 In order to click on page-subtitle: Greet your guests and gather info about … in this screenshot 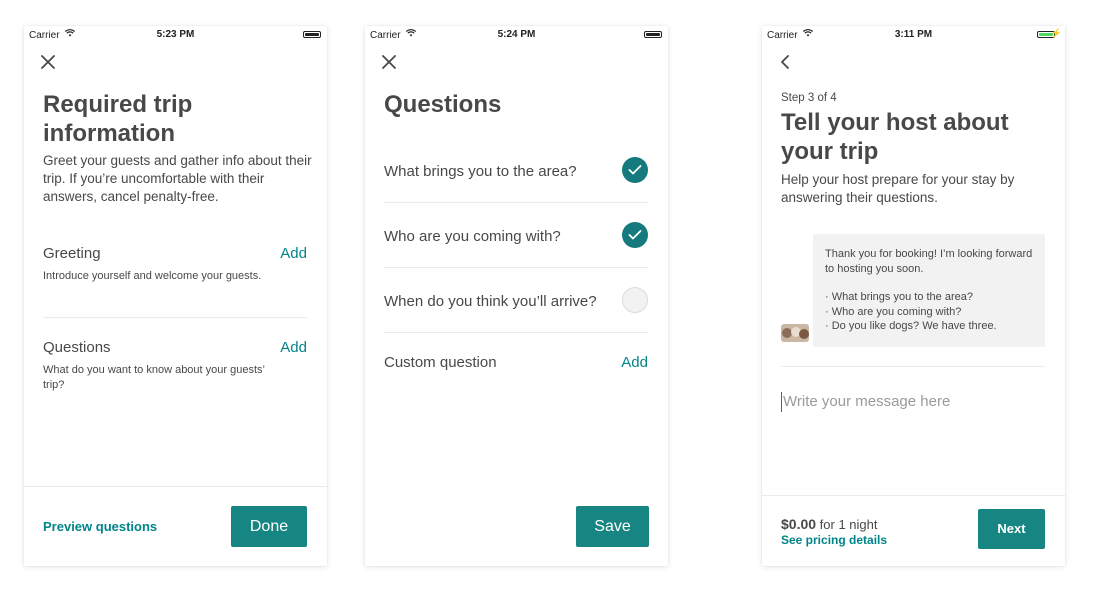, I will do `click(177, 178)`.